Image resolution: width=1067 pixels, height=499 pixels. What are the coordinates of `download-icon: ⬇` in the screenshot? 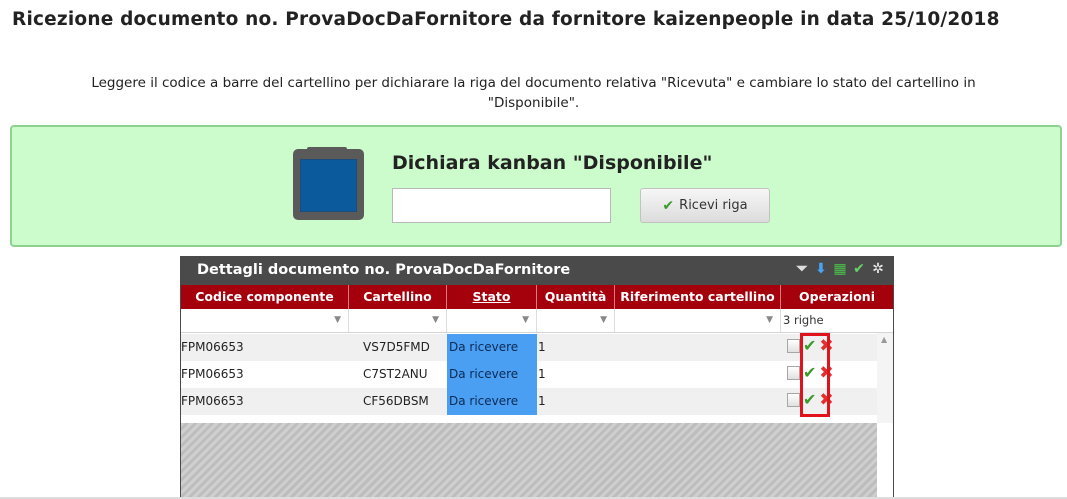 It's located at (821, 269).